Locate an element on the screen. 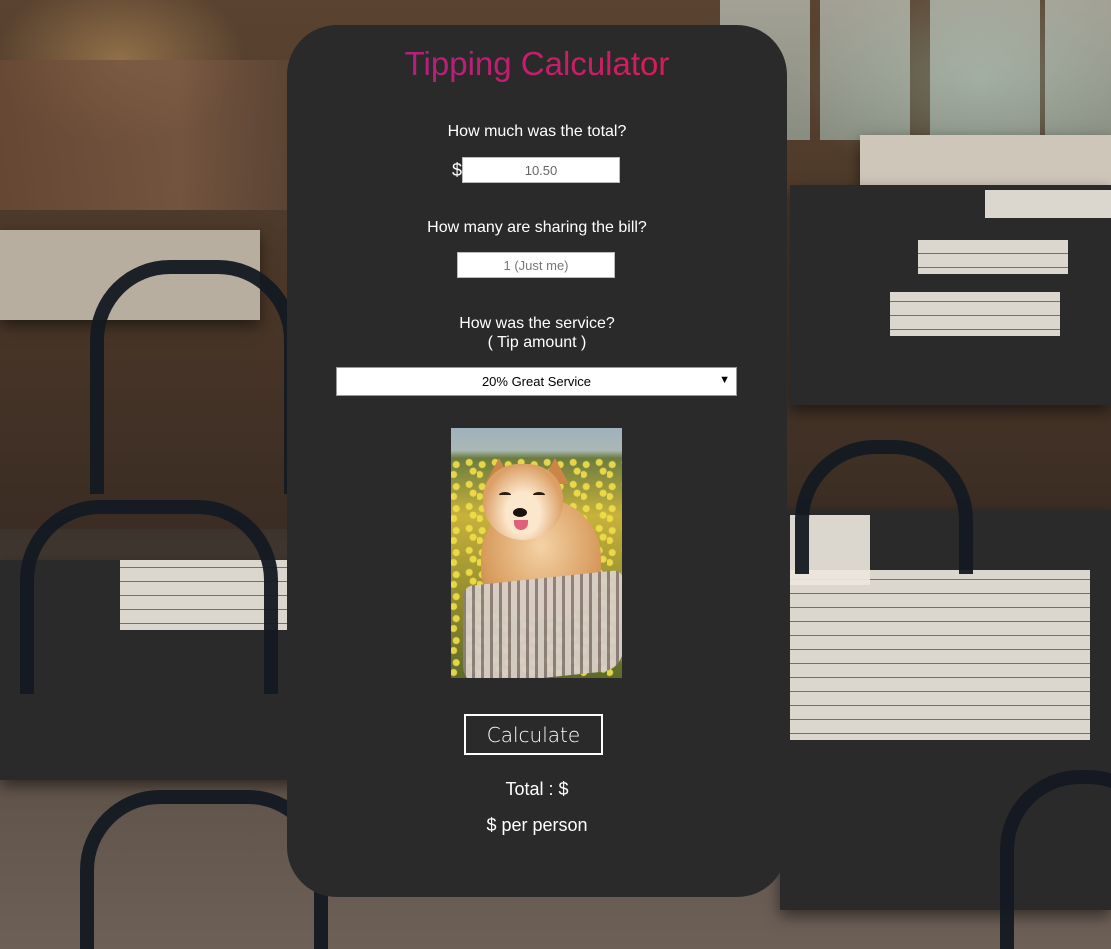  per-person-result: $ per person is located at coordinates (537, 825).